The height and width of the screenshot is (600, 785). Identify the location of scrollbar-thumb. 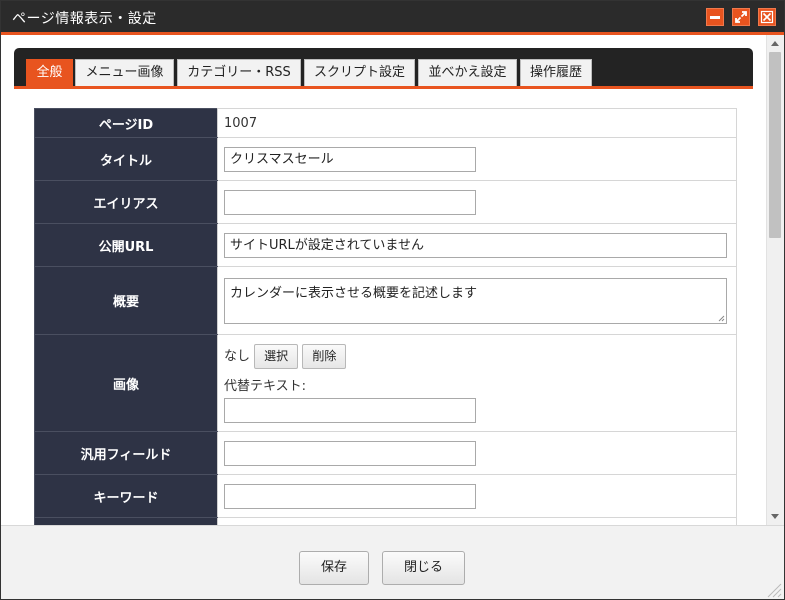
(775, 145).